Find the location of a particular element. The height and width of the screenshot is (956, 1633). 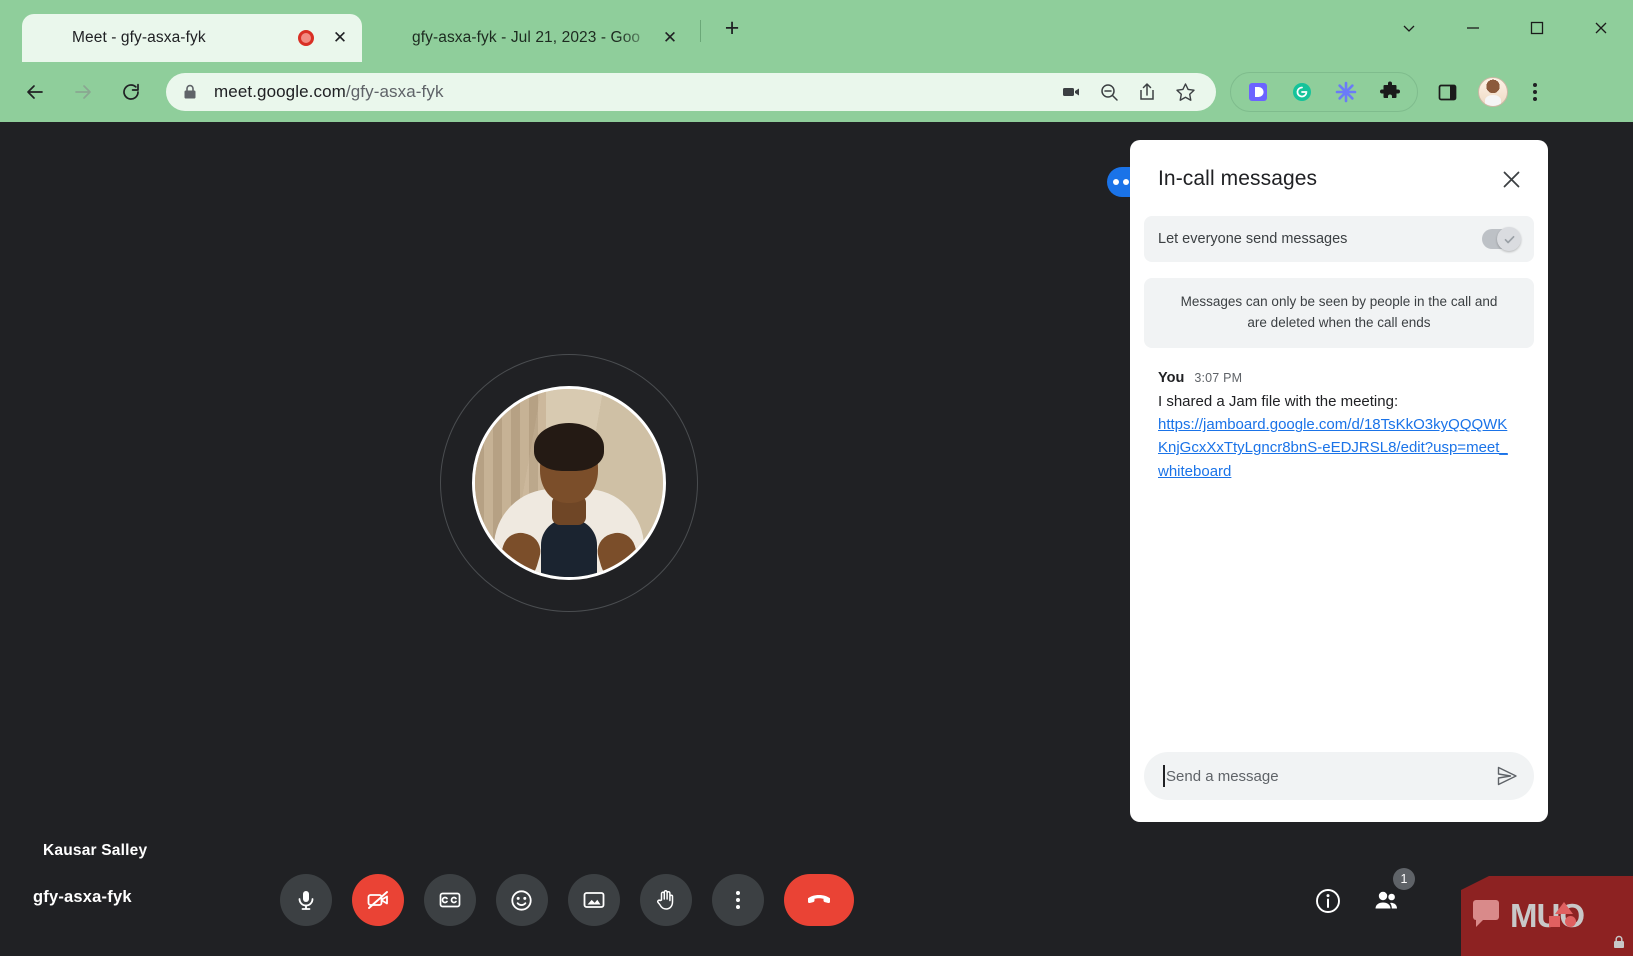

share-icon is located at coordinates (1147, 92).